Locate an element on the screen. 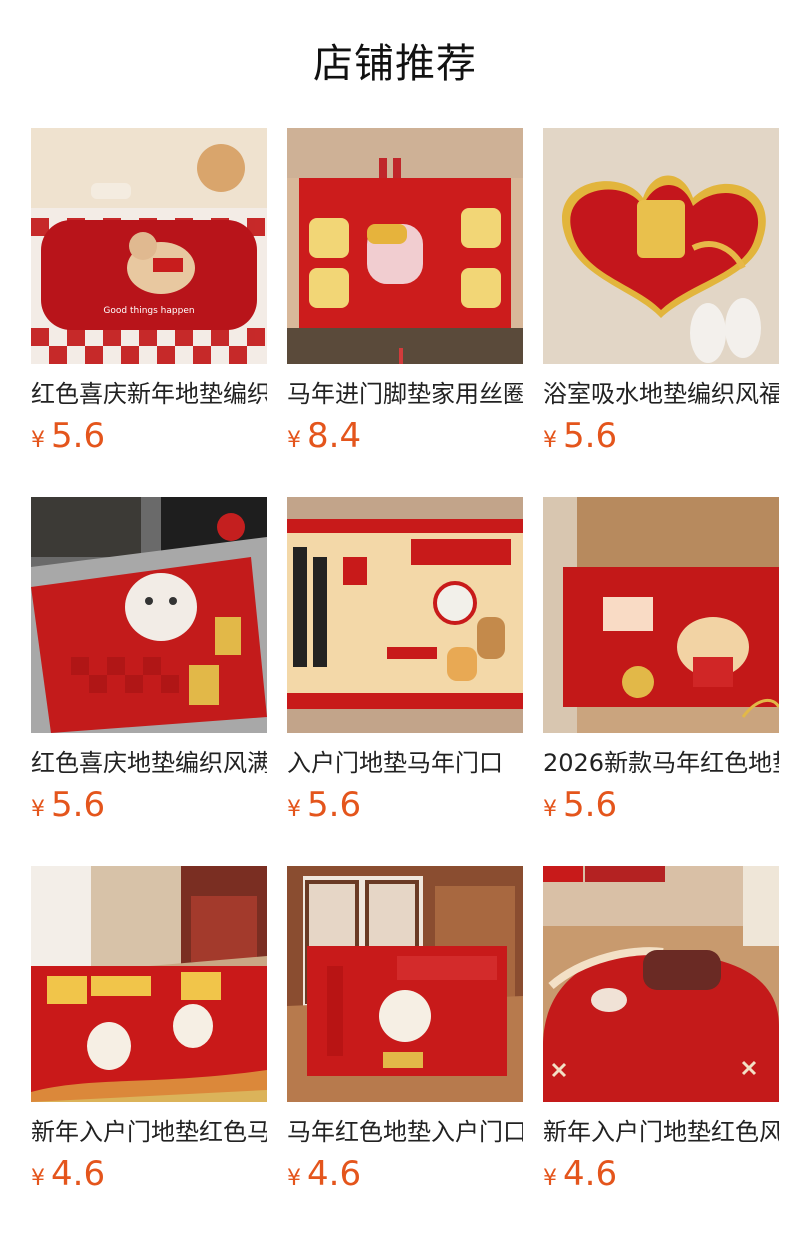  product-image-ma-shang-bao-fu-mat is located at coordinates (149, 984).